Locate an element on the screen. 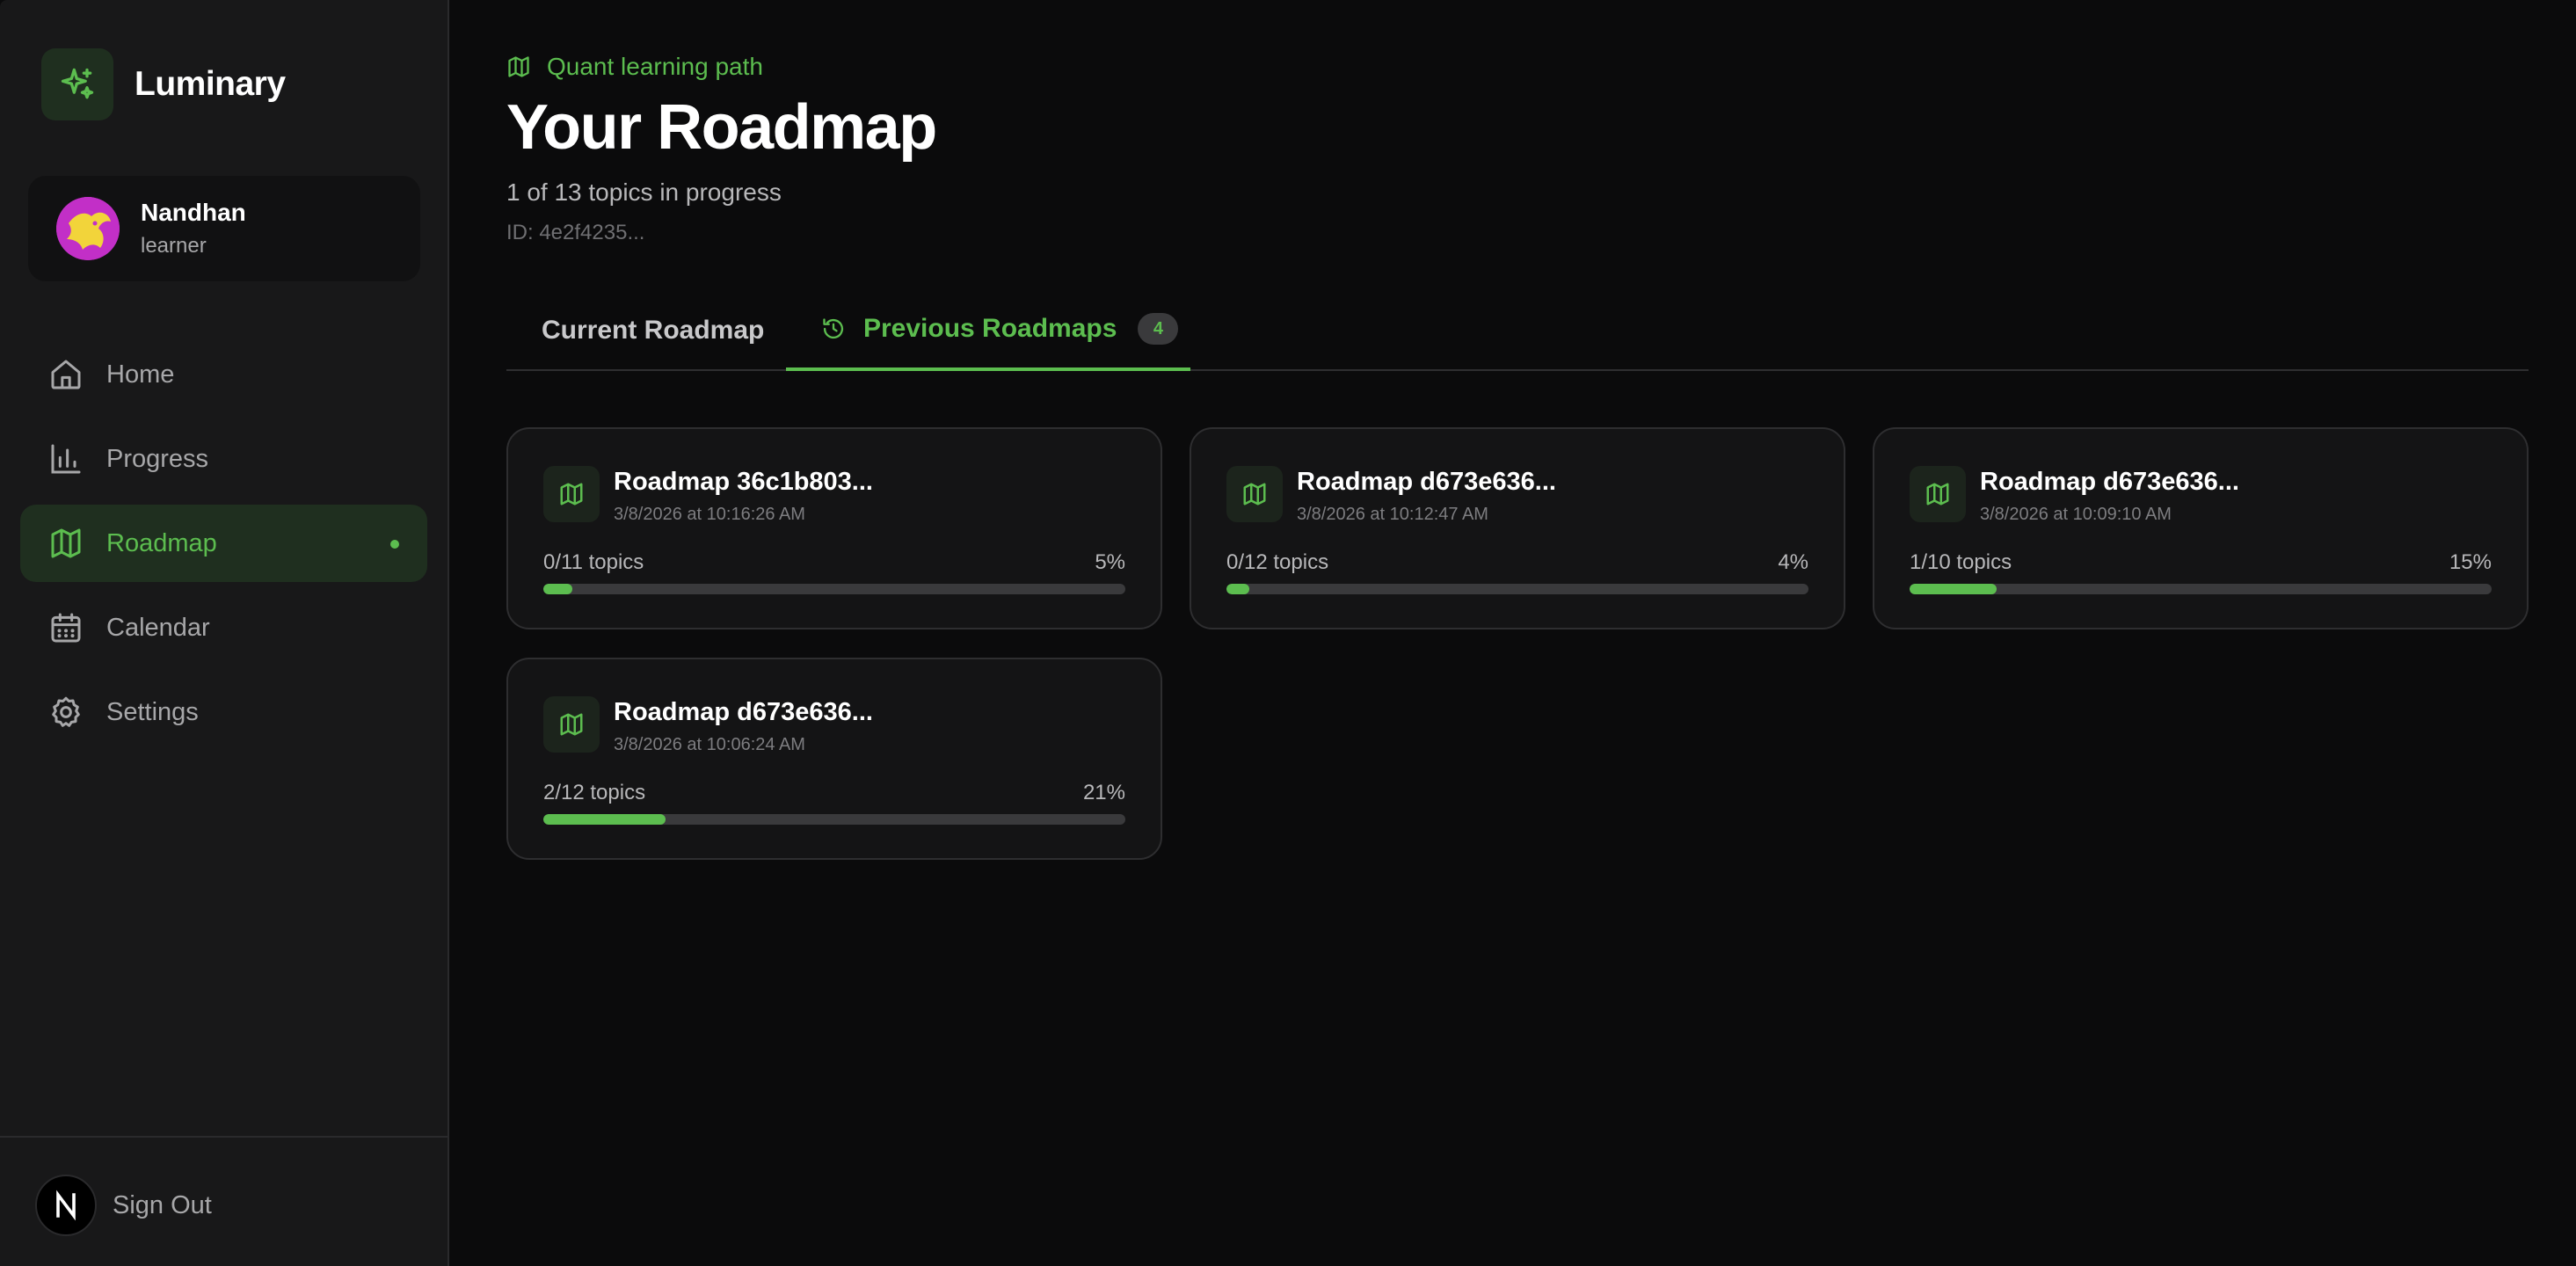 The height and width of the screenshot is (1266, 2576). topics-count: 1/10 topics is located at coordinates (1961, 562).